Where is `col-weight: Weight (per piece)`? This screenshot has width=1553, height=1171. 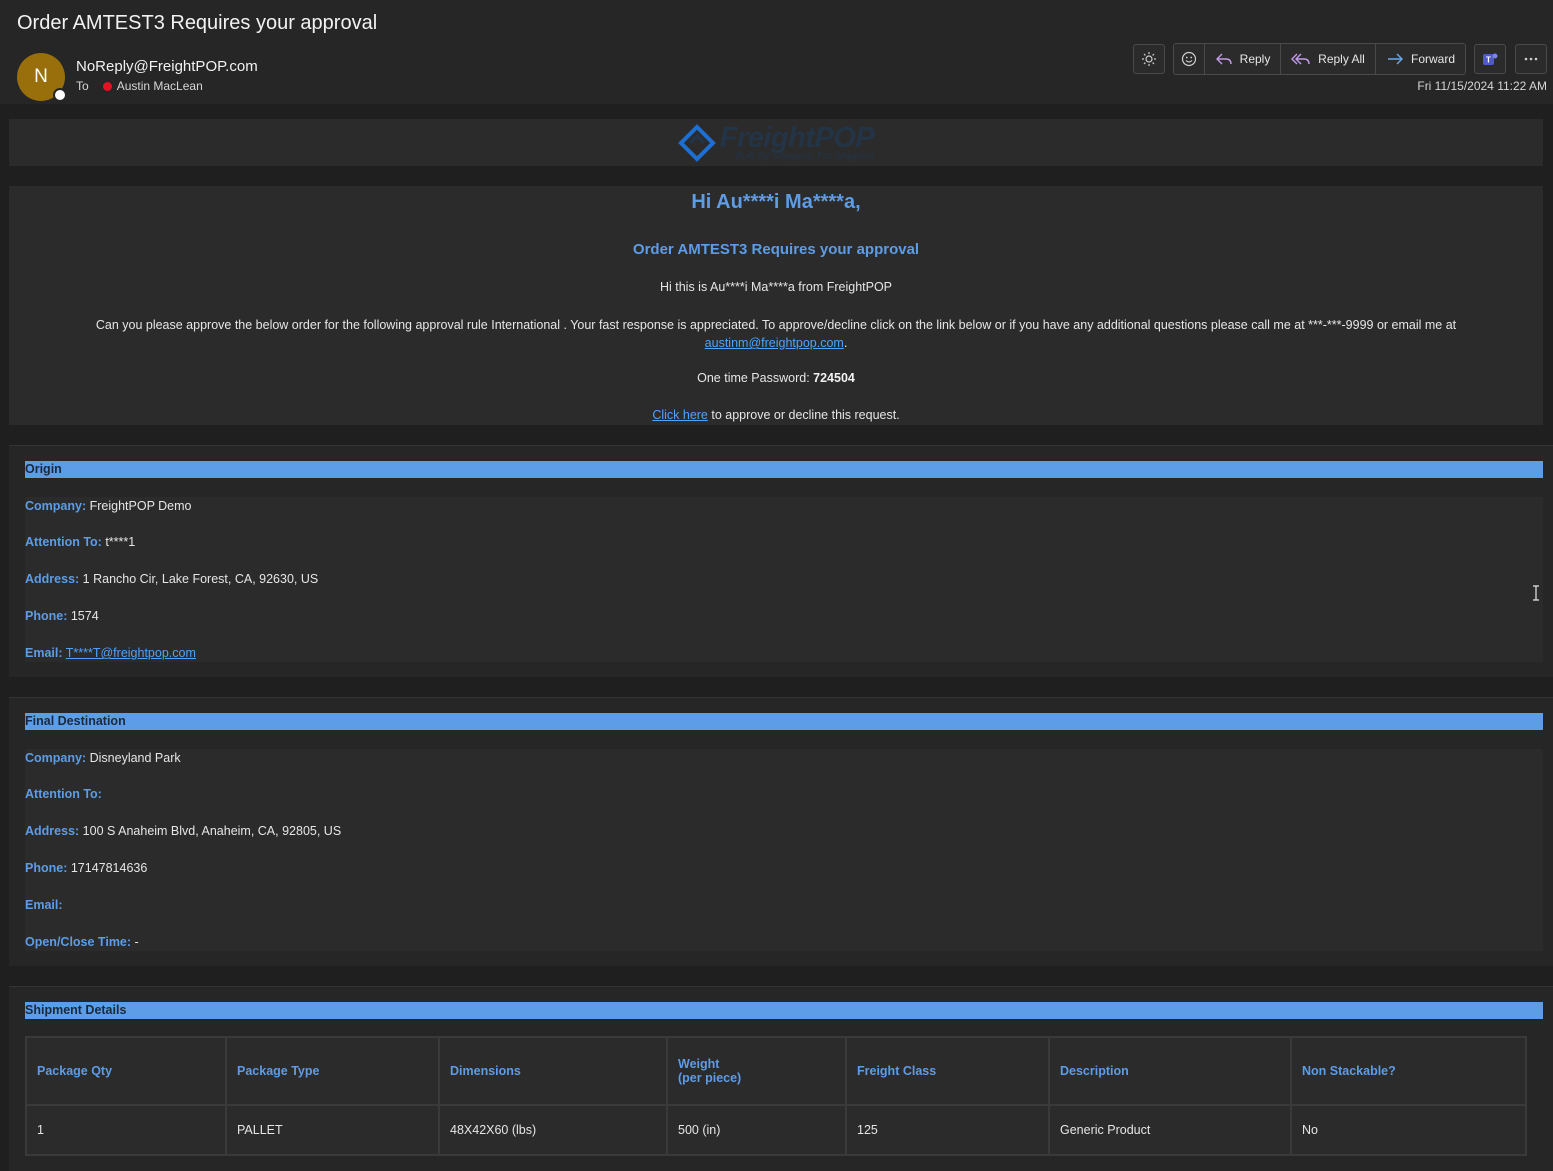
col-weight: Weight (per piece) is located at coordinates (756, 1071).